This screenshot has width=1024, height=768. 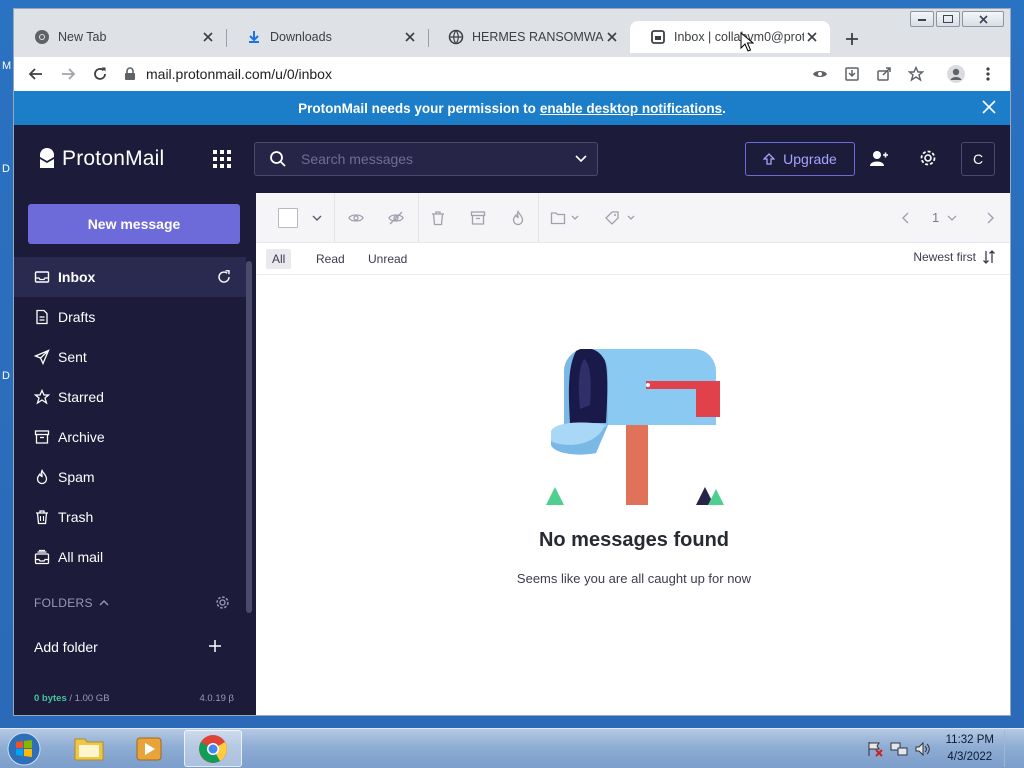 I want to click on search-icon, so click(x=278, y=159).